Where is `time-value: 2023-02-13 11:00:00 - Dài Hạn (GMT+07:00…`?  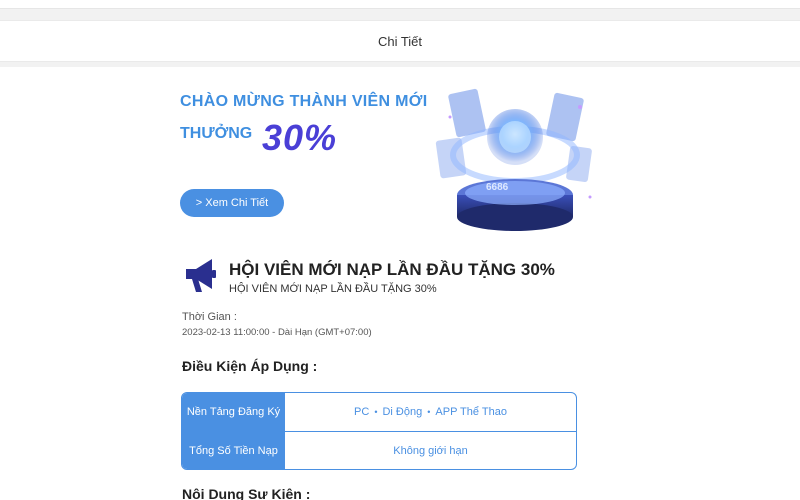
time-value: 2023-02-13 11:00:00 - Dài Hạn (GMT+07:00… is located at coordinates (277, 332).